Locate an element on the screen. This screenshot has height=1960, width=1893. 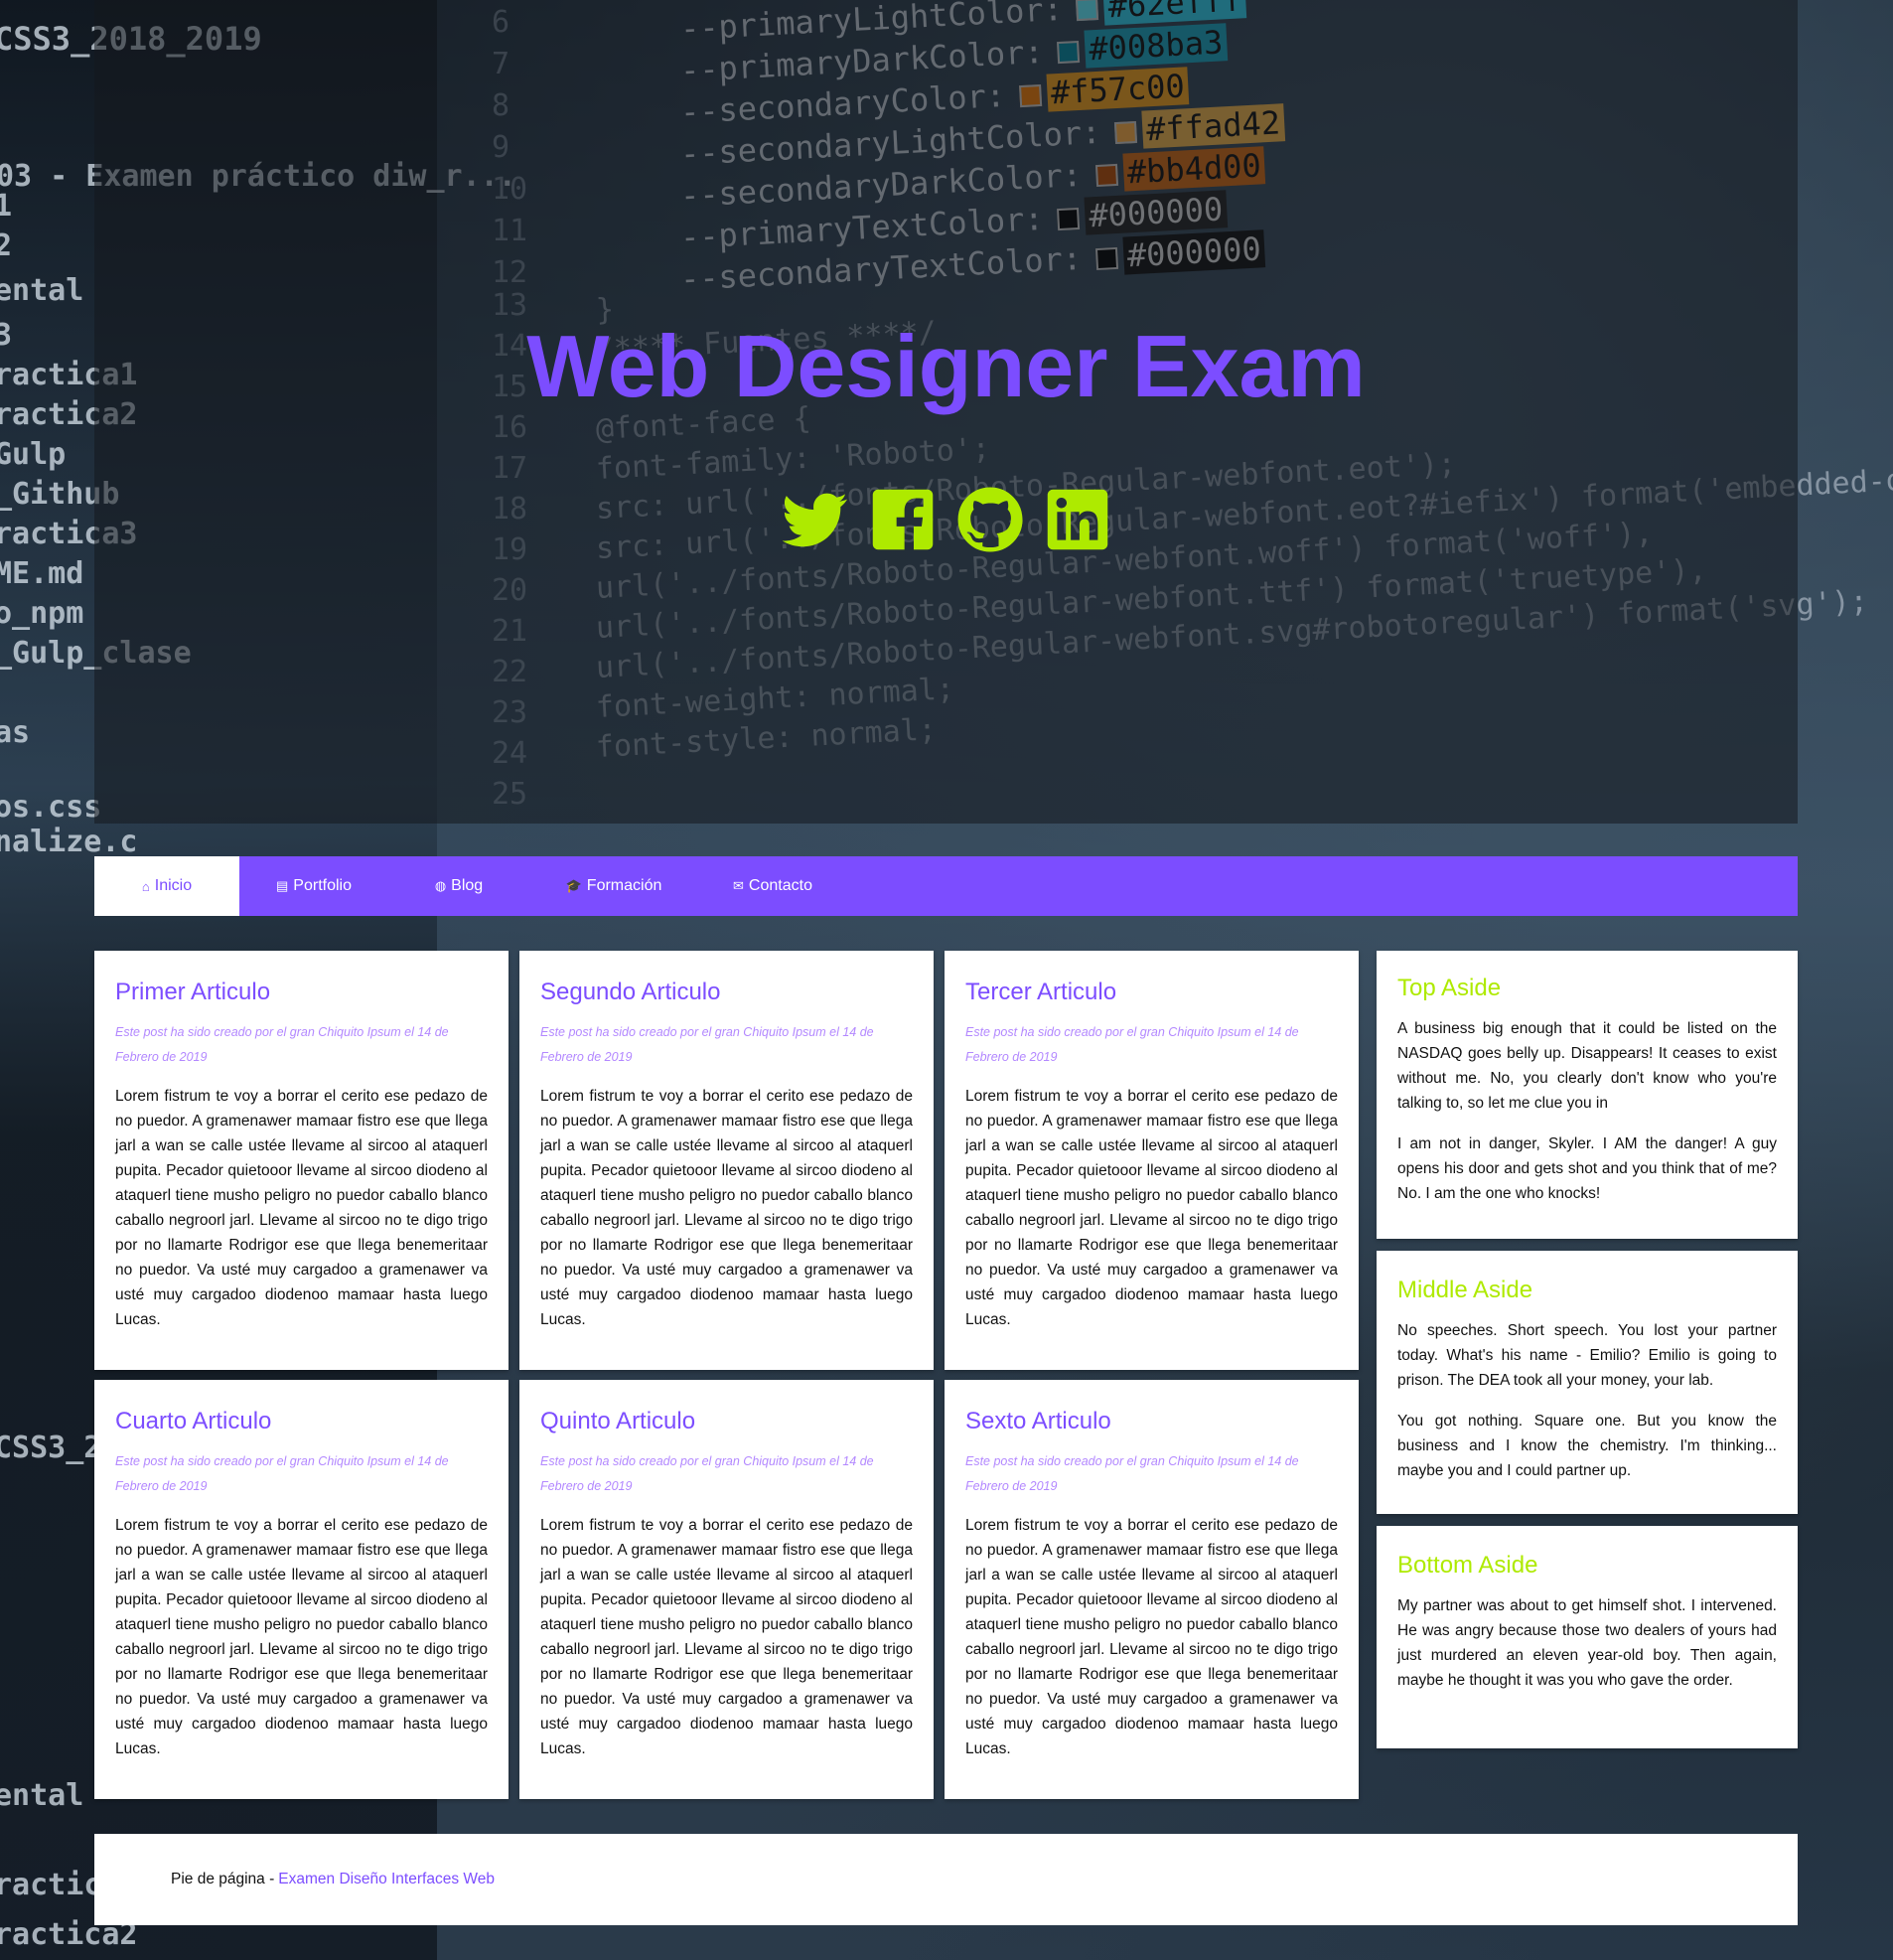
twitter-icon is located at coordinates (814, 520).